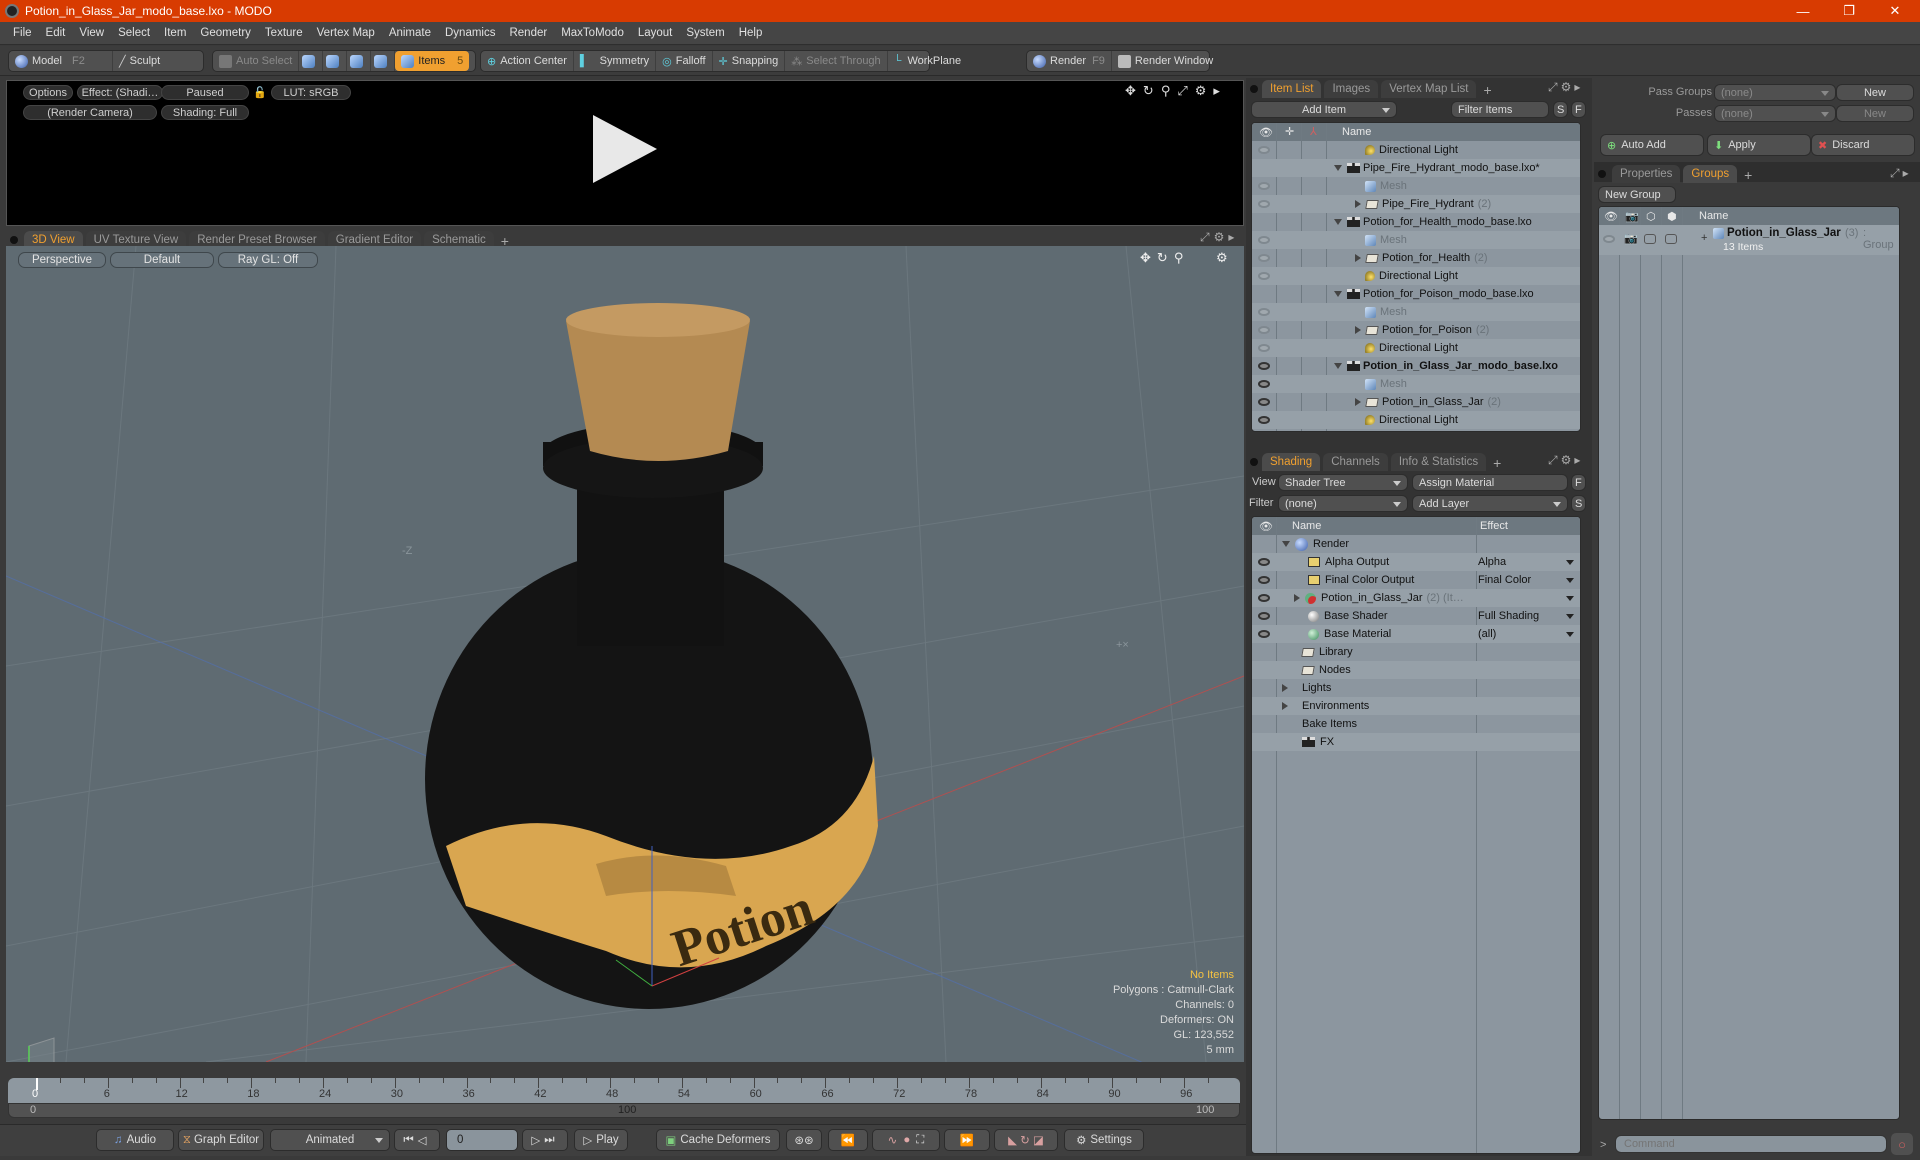 Image resolution: width=1920 pixels, height=1160 pixels. Describe the element at coordinates (749, 61) in the screenshot. I see `snapping-button: ✛ Snapping` at that location.